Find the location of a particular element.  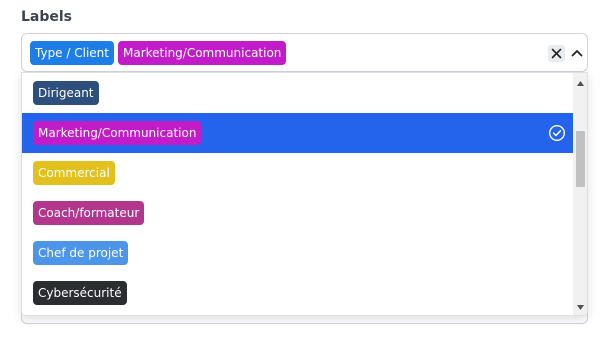

selected-tags: Type / Client Marketing/Communication is located at coordinates (158, 53).